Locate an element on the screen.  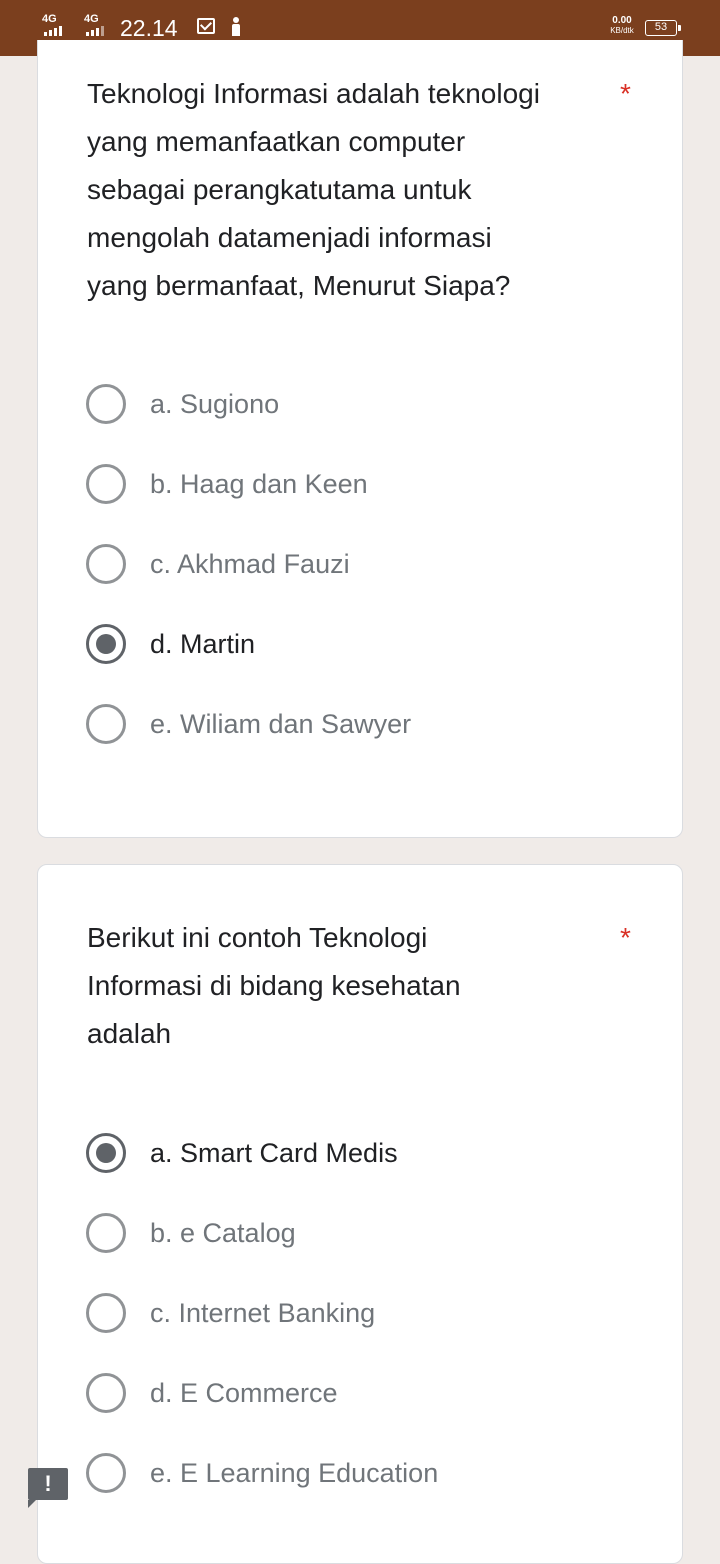
clock: 22.14 is located at coordinates (149, 28).